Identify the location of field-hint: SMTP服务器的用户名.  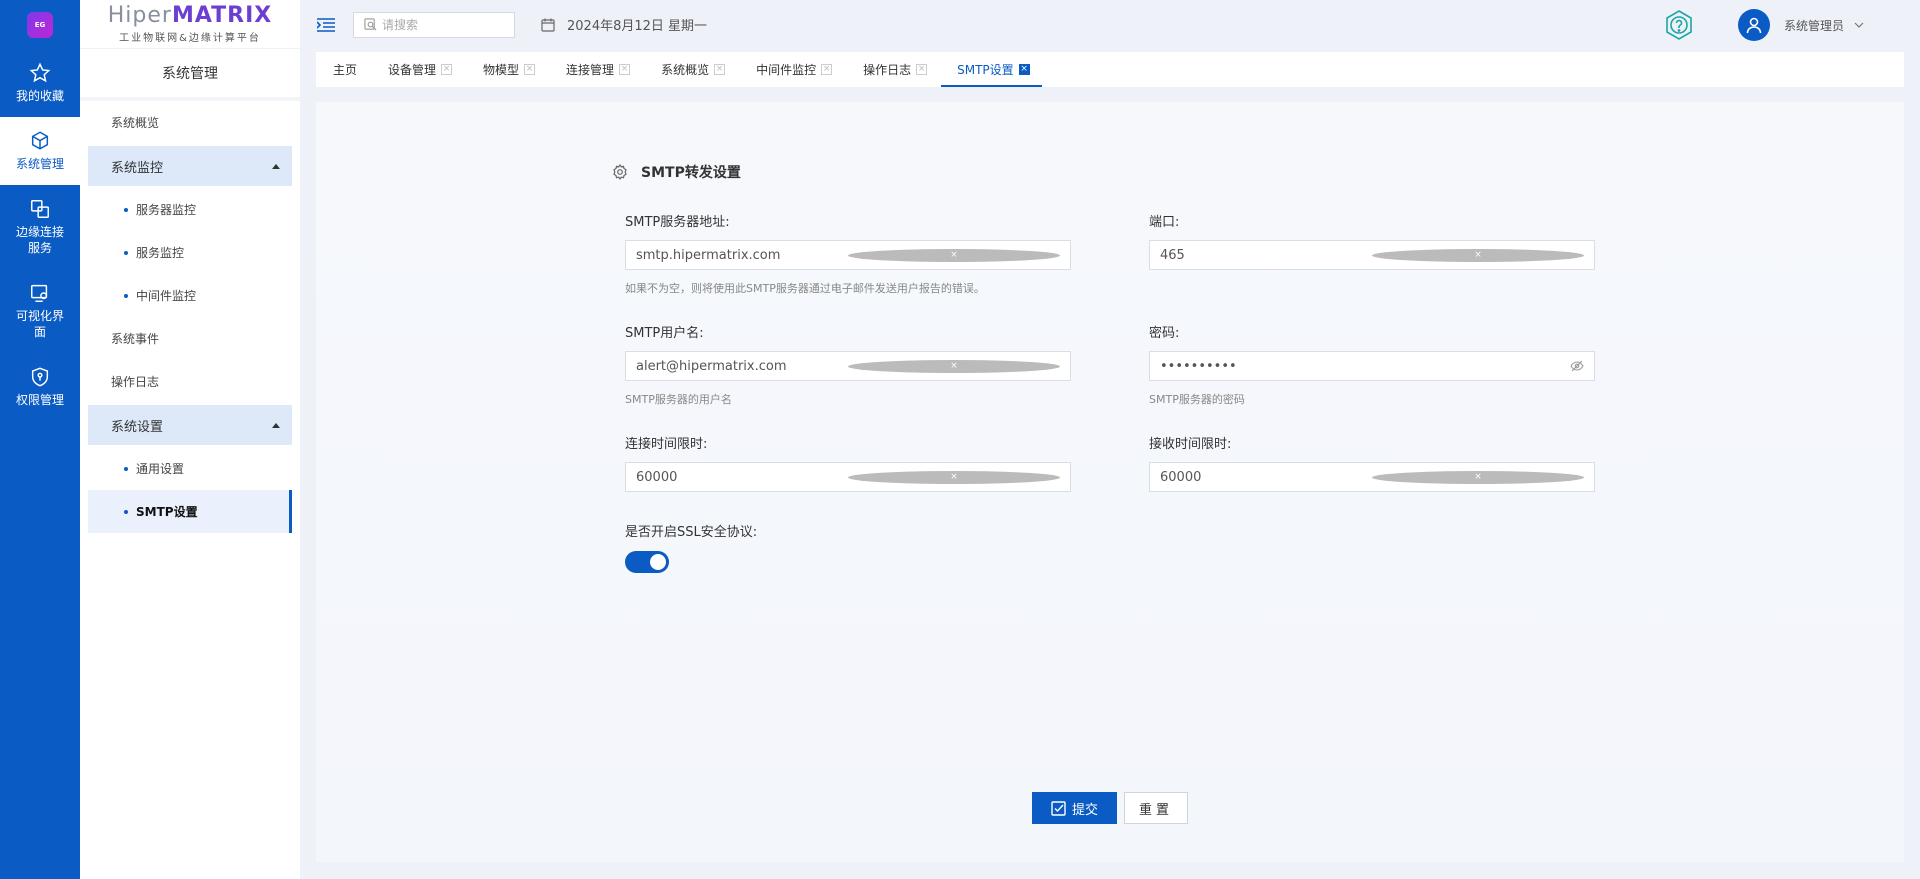
(678, 399).